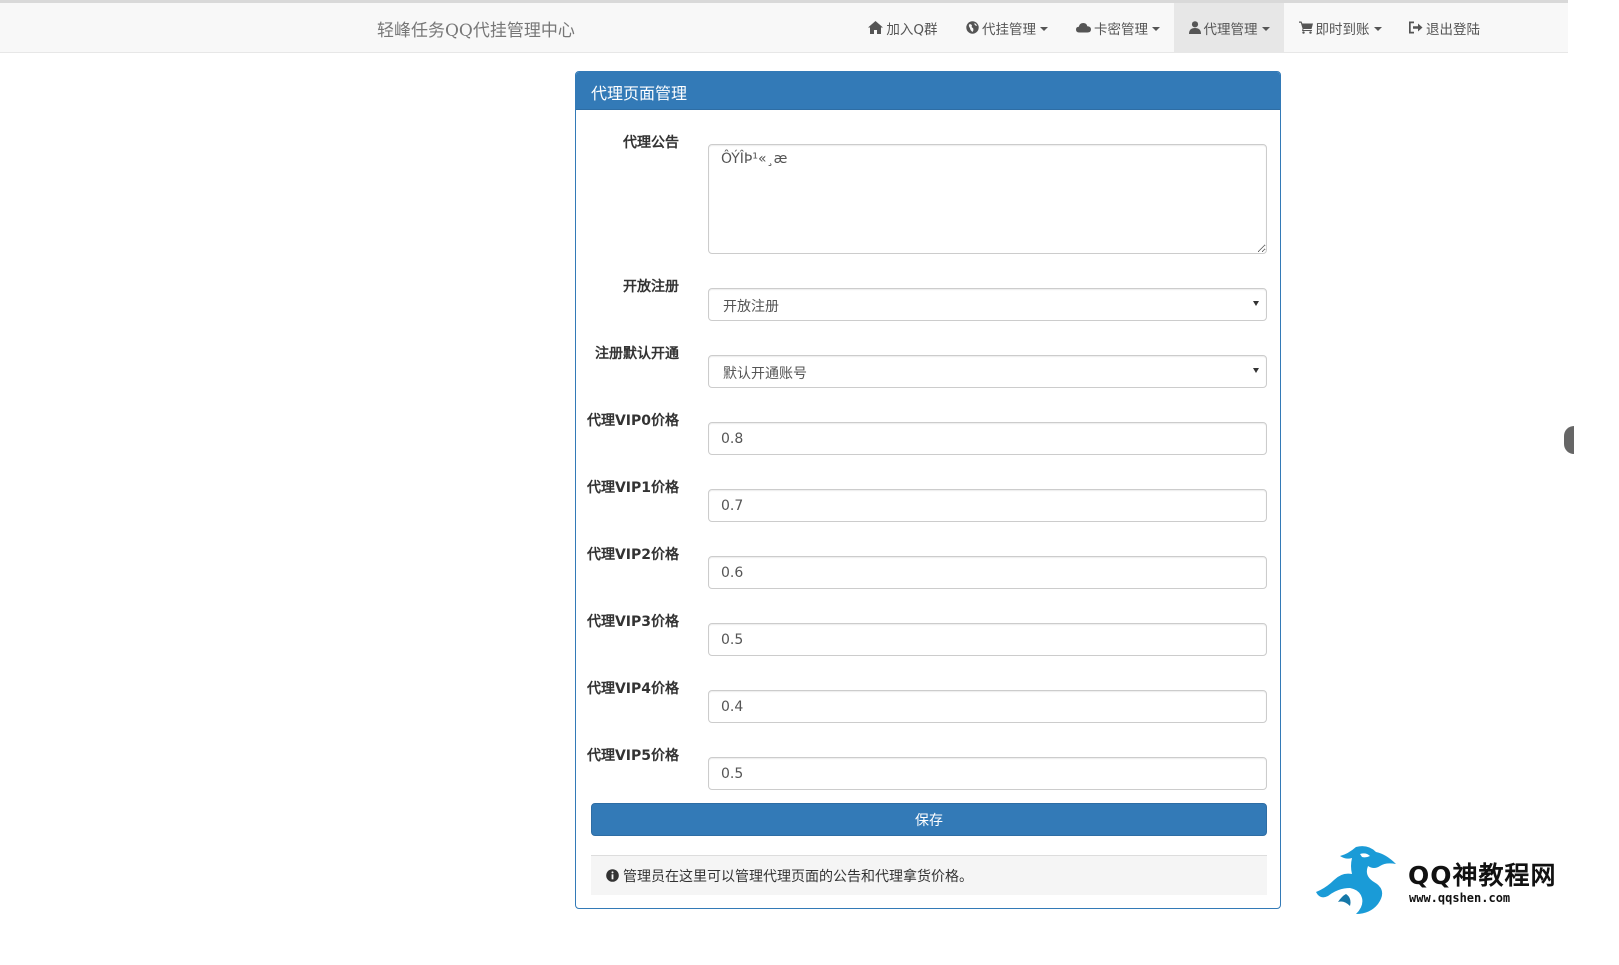  I want to click on nav-item-label: 即时到账, so click(1342, 29).